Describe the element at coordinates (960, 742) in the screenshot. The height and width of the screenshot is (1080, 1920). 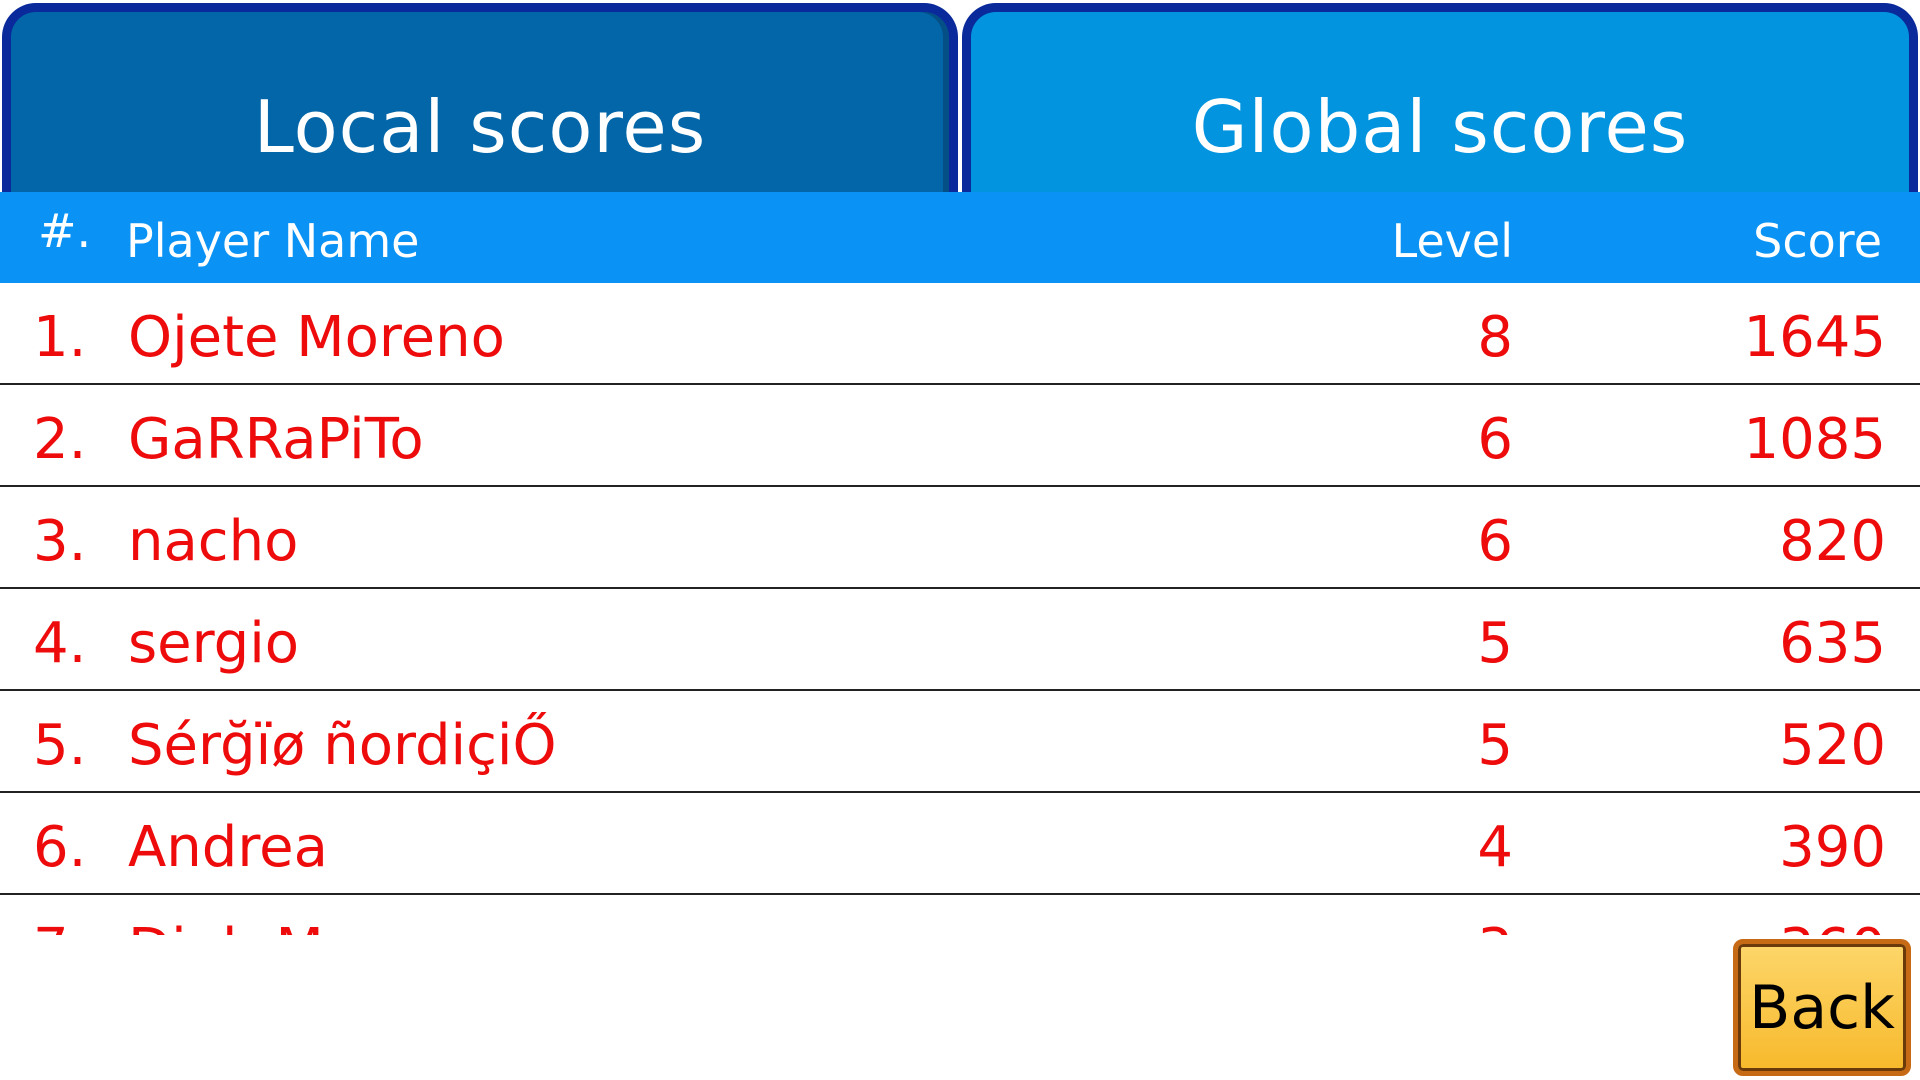
I see `table-row: 5. Sérğïø ñordiçiŐ 5 520` at that location.